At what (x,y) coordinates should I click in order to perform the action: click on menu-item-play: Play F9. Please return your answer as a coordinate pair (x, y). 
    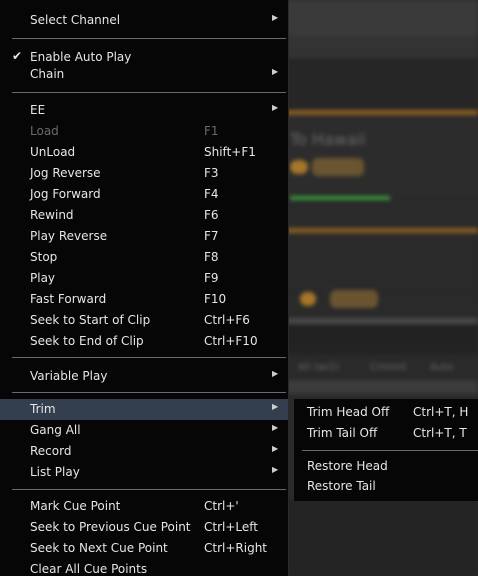
    Looking at the image, I should click on (144, 278).